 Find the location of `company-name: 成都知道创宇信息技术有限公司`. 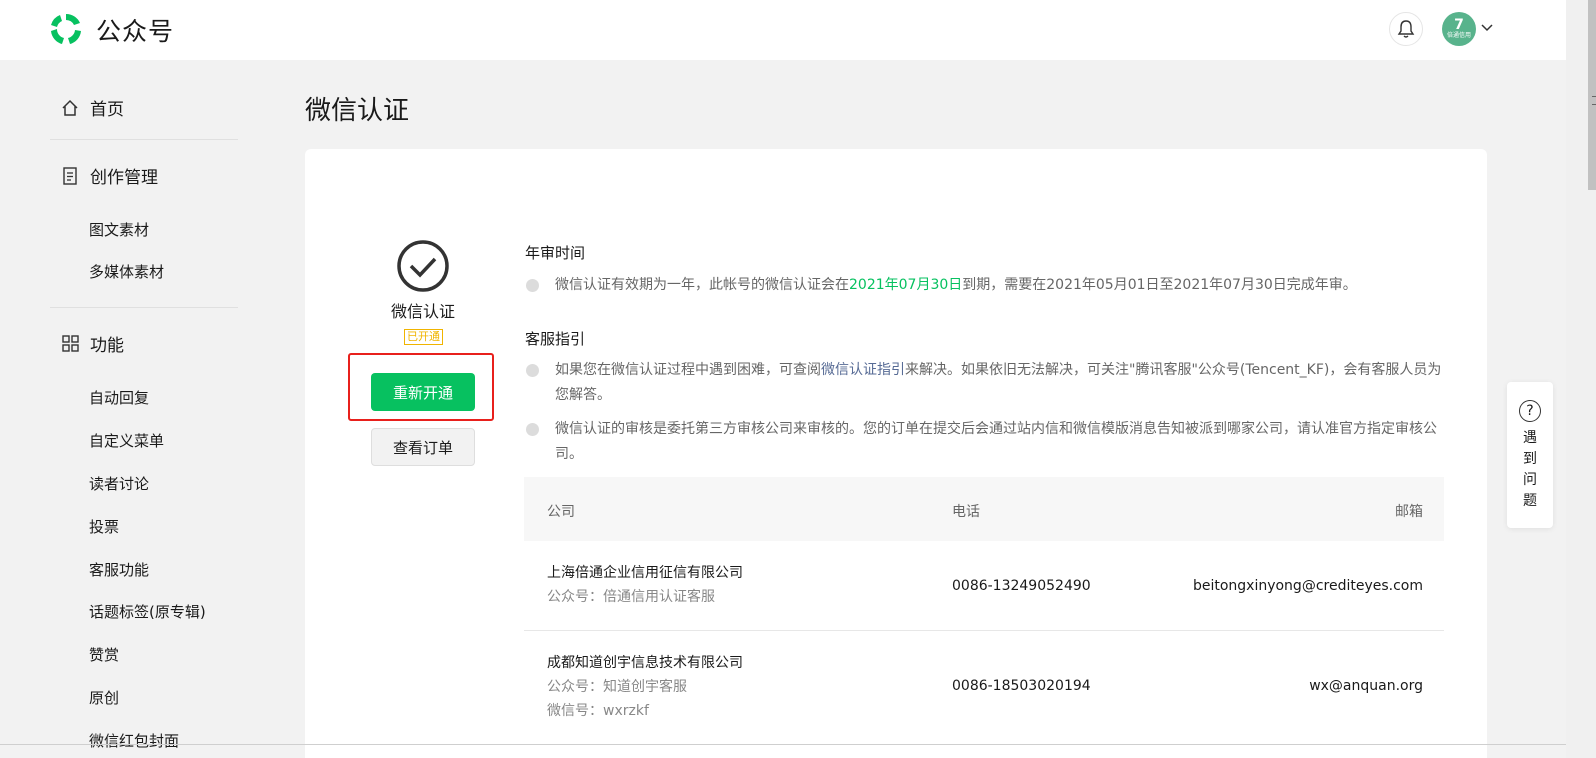

company-name: 成都知道创宇信息技术有限公司 is located at coordinates (645, 663).